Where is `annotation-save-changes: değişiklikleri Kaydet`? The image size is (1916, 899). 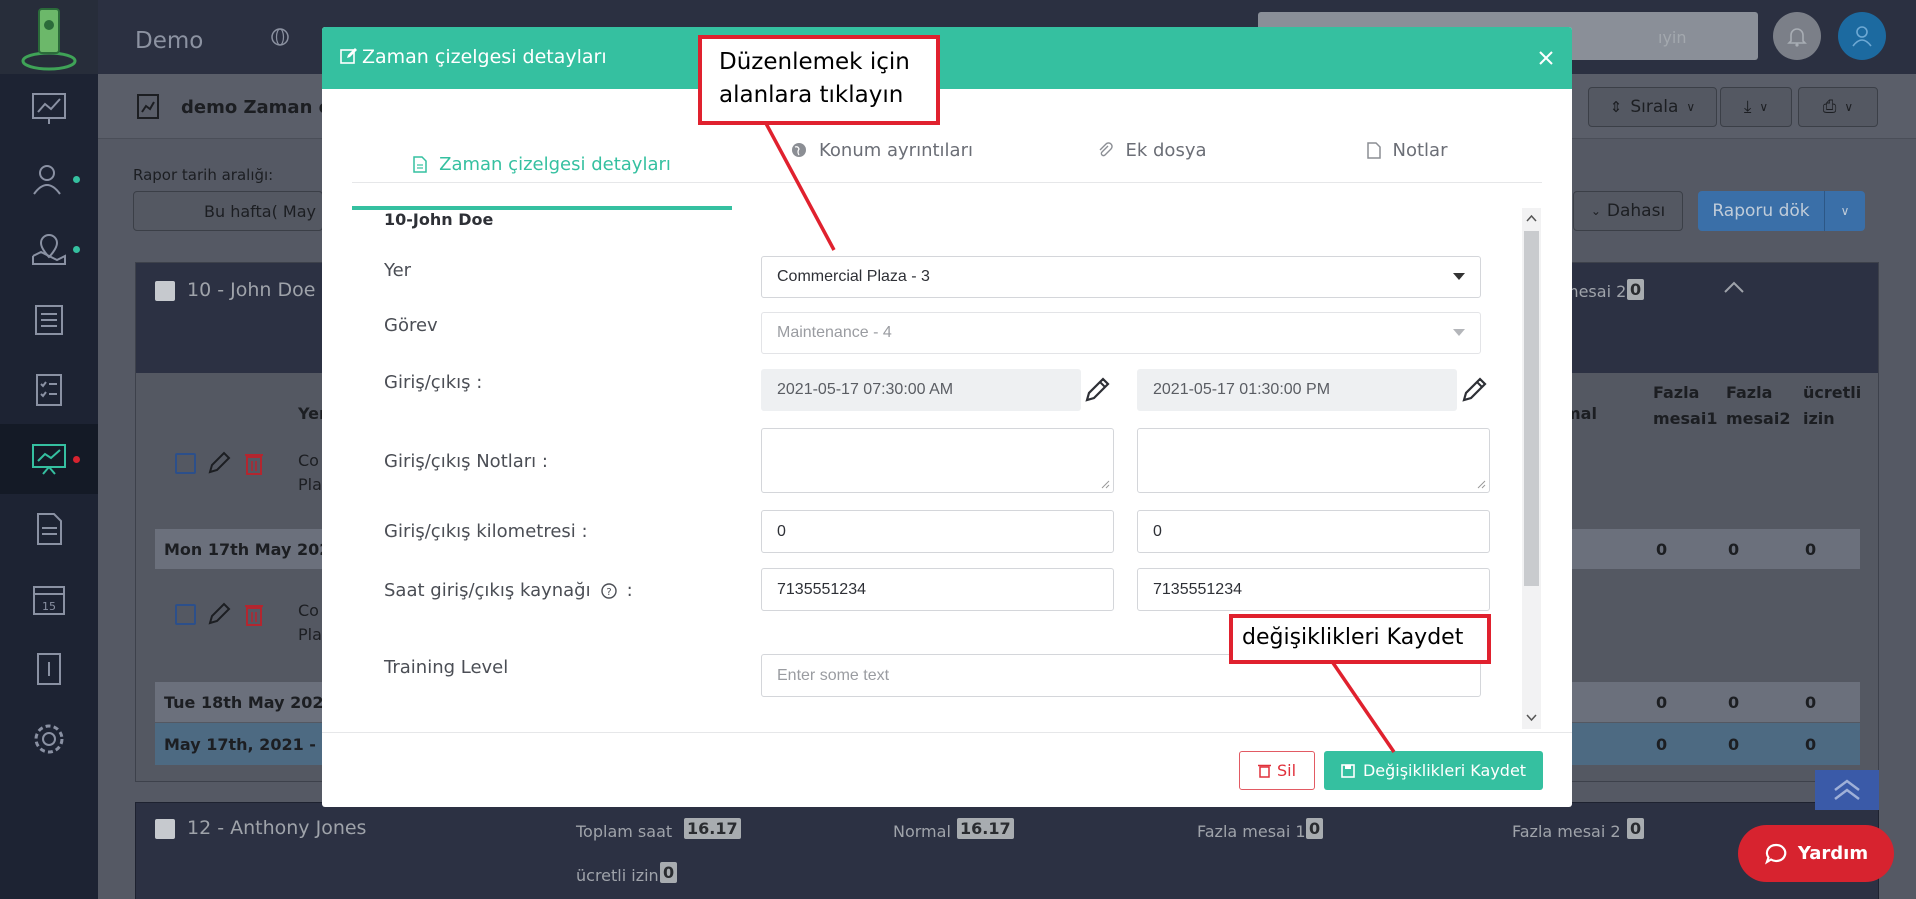
annotation-save-changes: değişiklikleri Kaydet is located at coordinates (1360, 639).